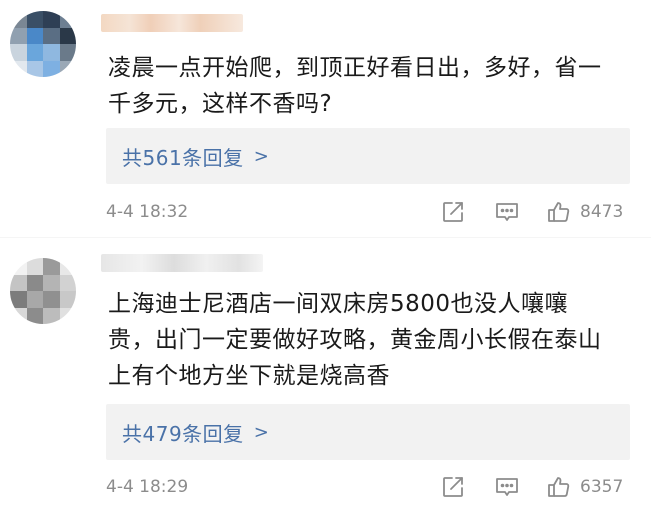 The width and height of the screenshot is (651, 512). I want to click on comment-time: 4-4 18:32, so click(147, 212).